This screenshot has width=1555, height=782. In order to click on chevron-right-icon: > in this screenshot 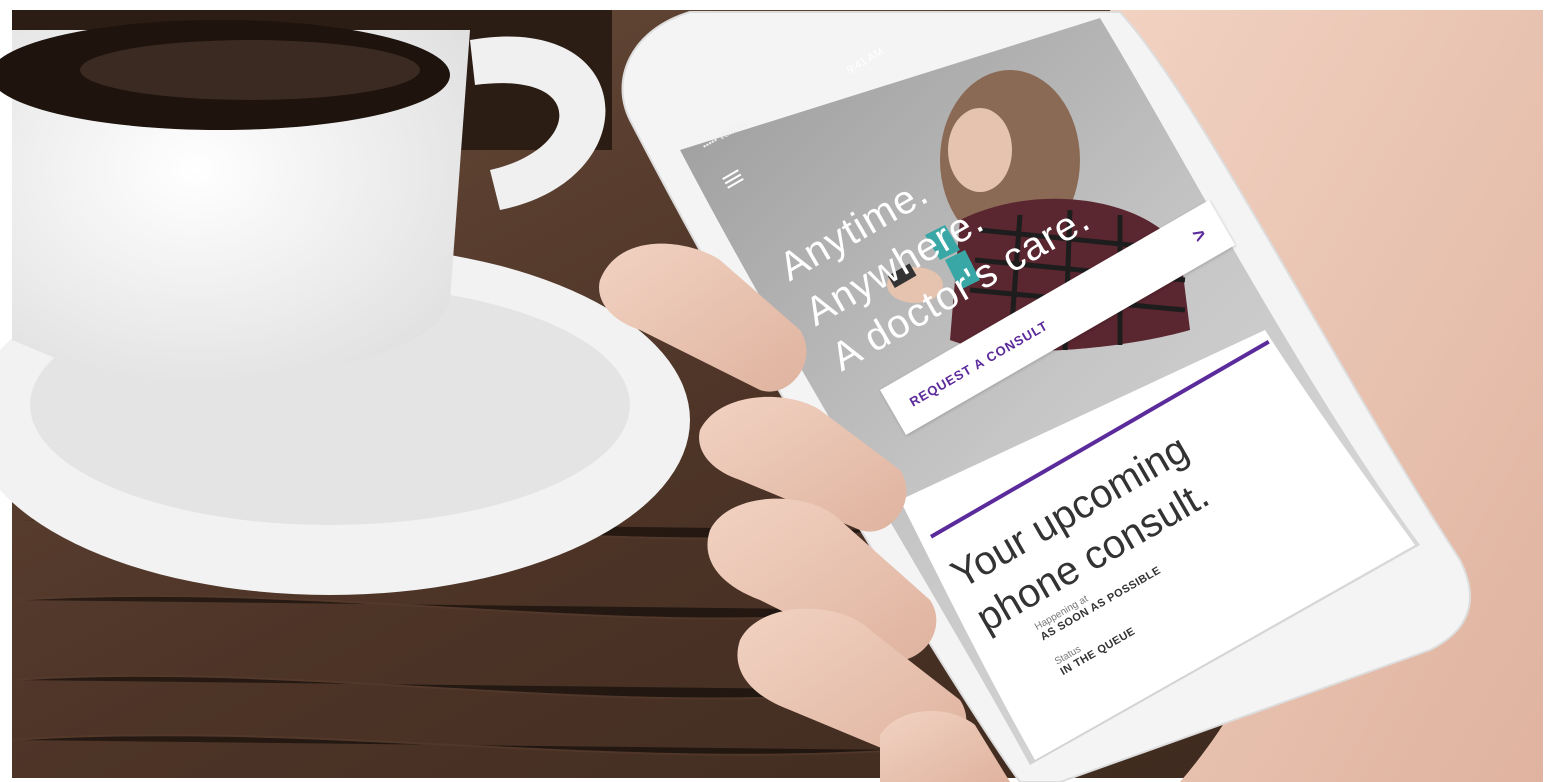, I will do `click(1199, 235)`.